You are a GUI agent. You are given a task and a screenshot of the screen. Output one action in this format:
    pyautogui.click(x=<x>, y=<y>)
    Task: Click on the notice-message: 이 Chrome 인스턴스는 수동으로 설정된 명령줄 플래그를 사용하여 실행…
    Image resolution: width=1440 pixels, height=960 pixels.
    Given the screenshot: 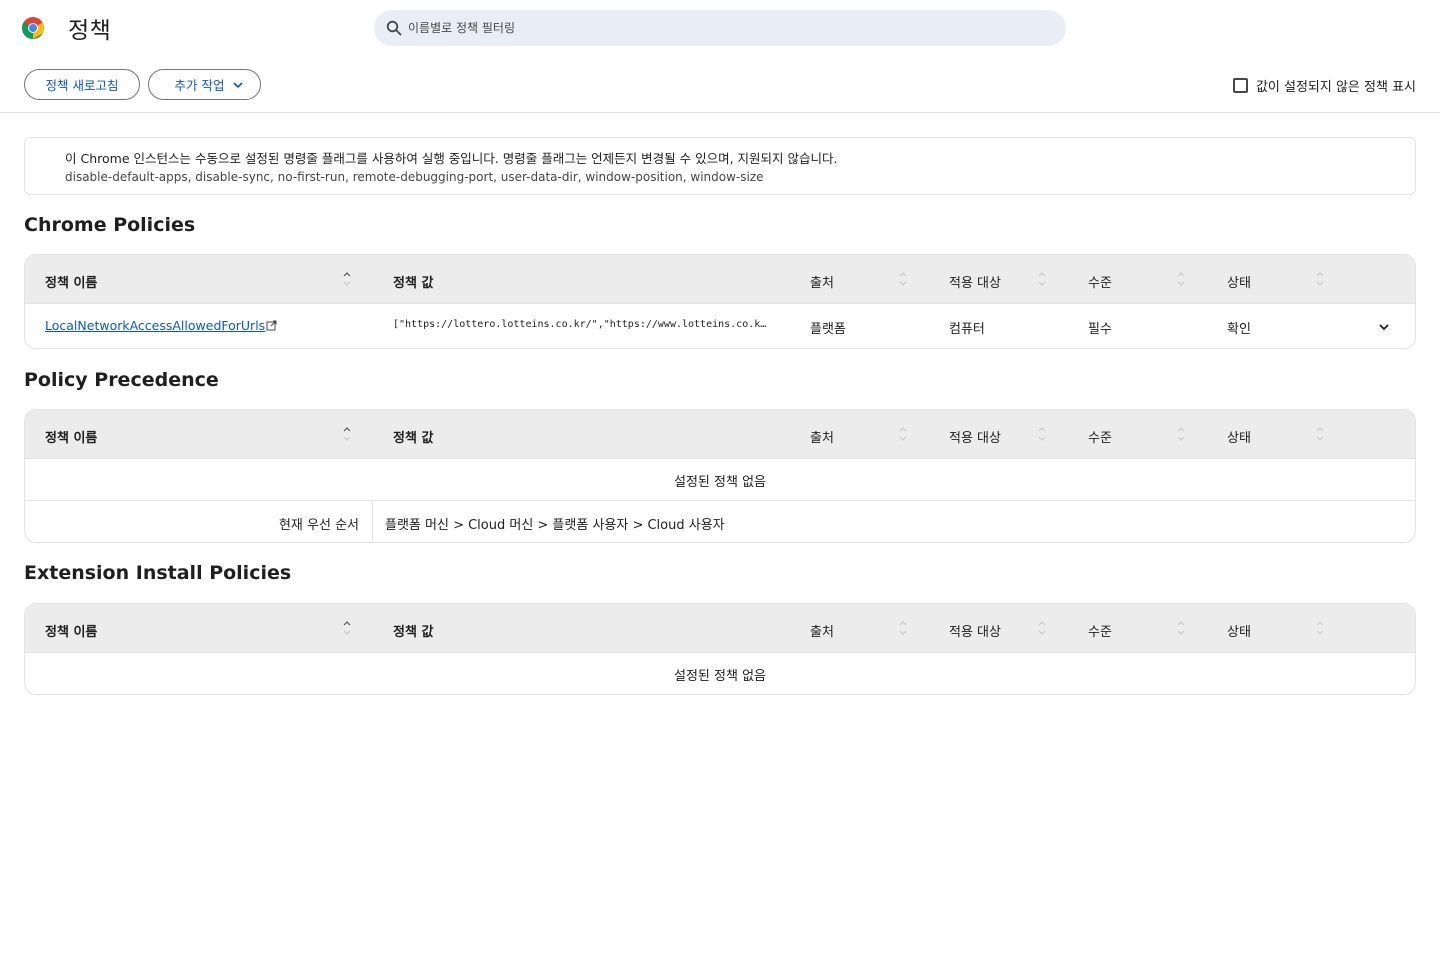 What is the action you would take?
    pyautogui.click(x=451, y=158)
    